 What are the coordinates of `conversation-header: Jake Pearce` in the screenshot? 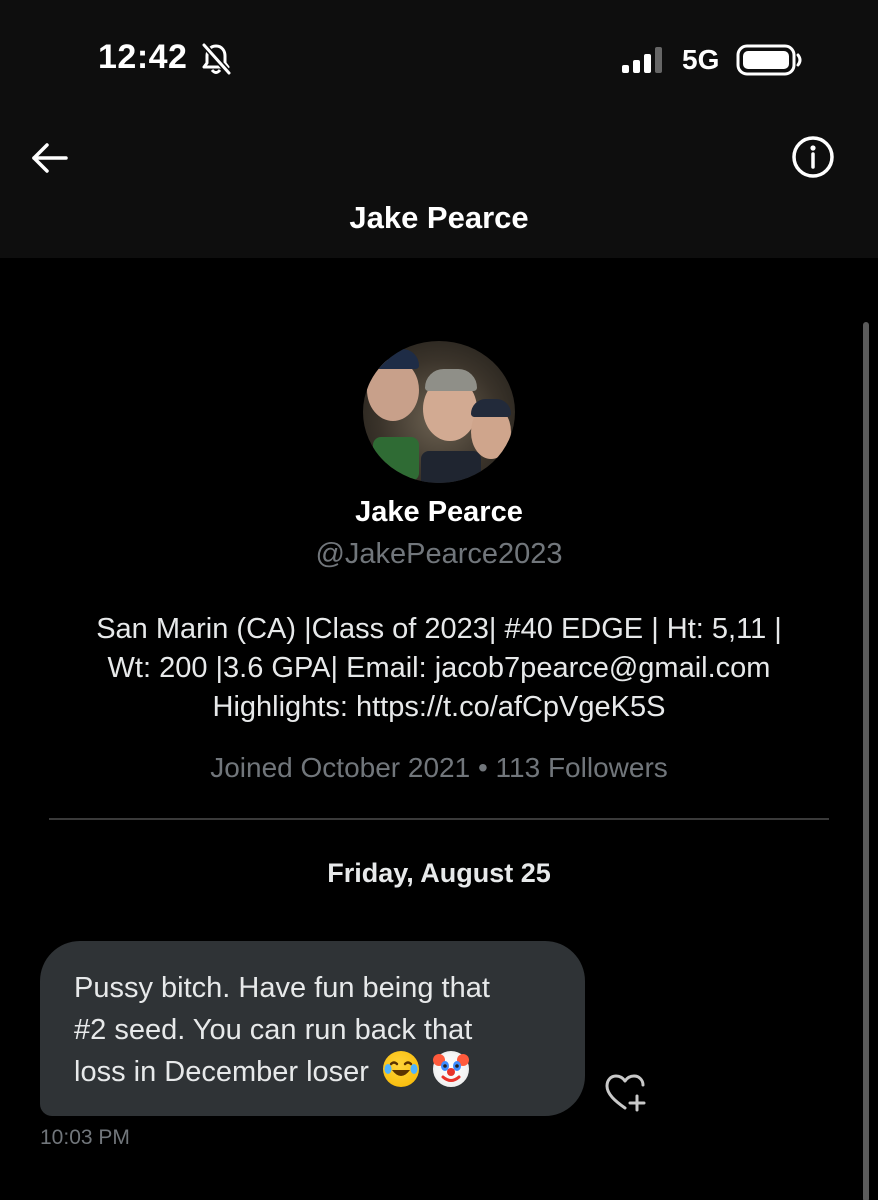 It's located at (439, 189).